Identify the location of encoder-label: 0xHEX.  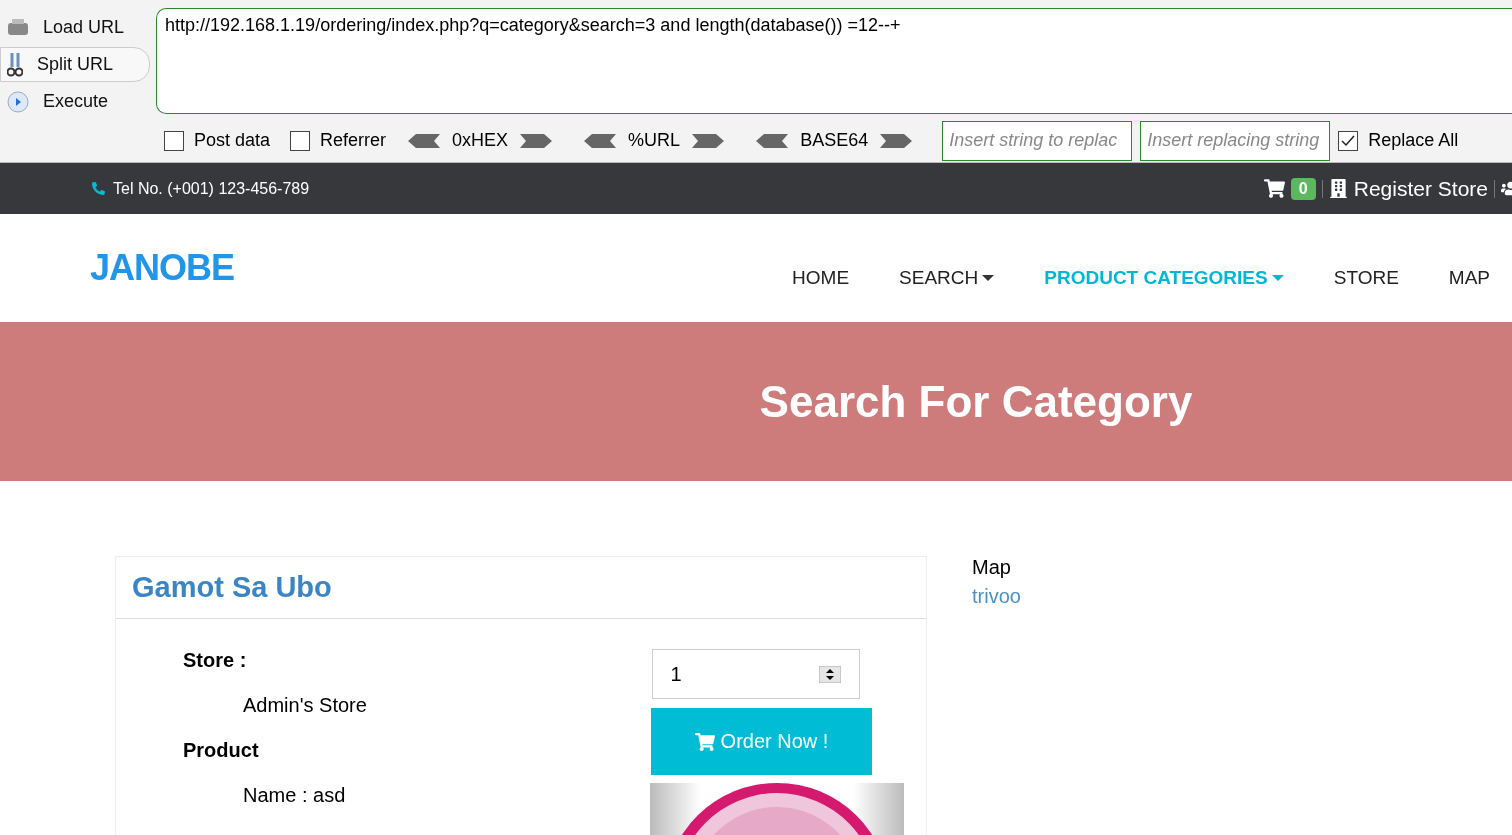
(480, 140).